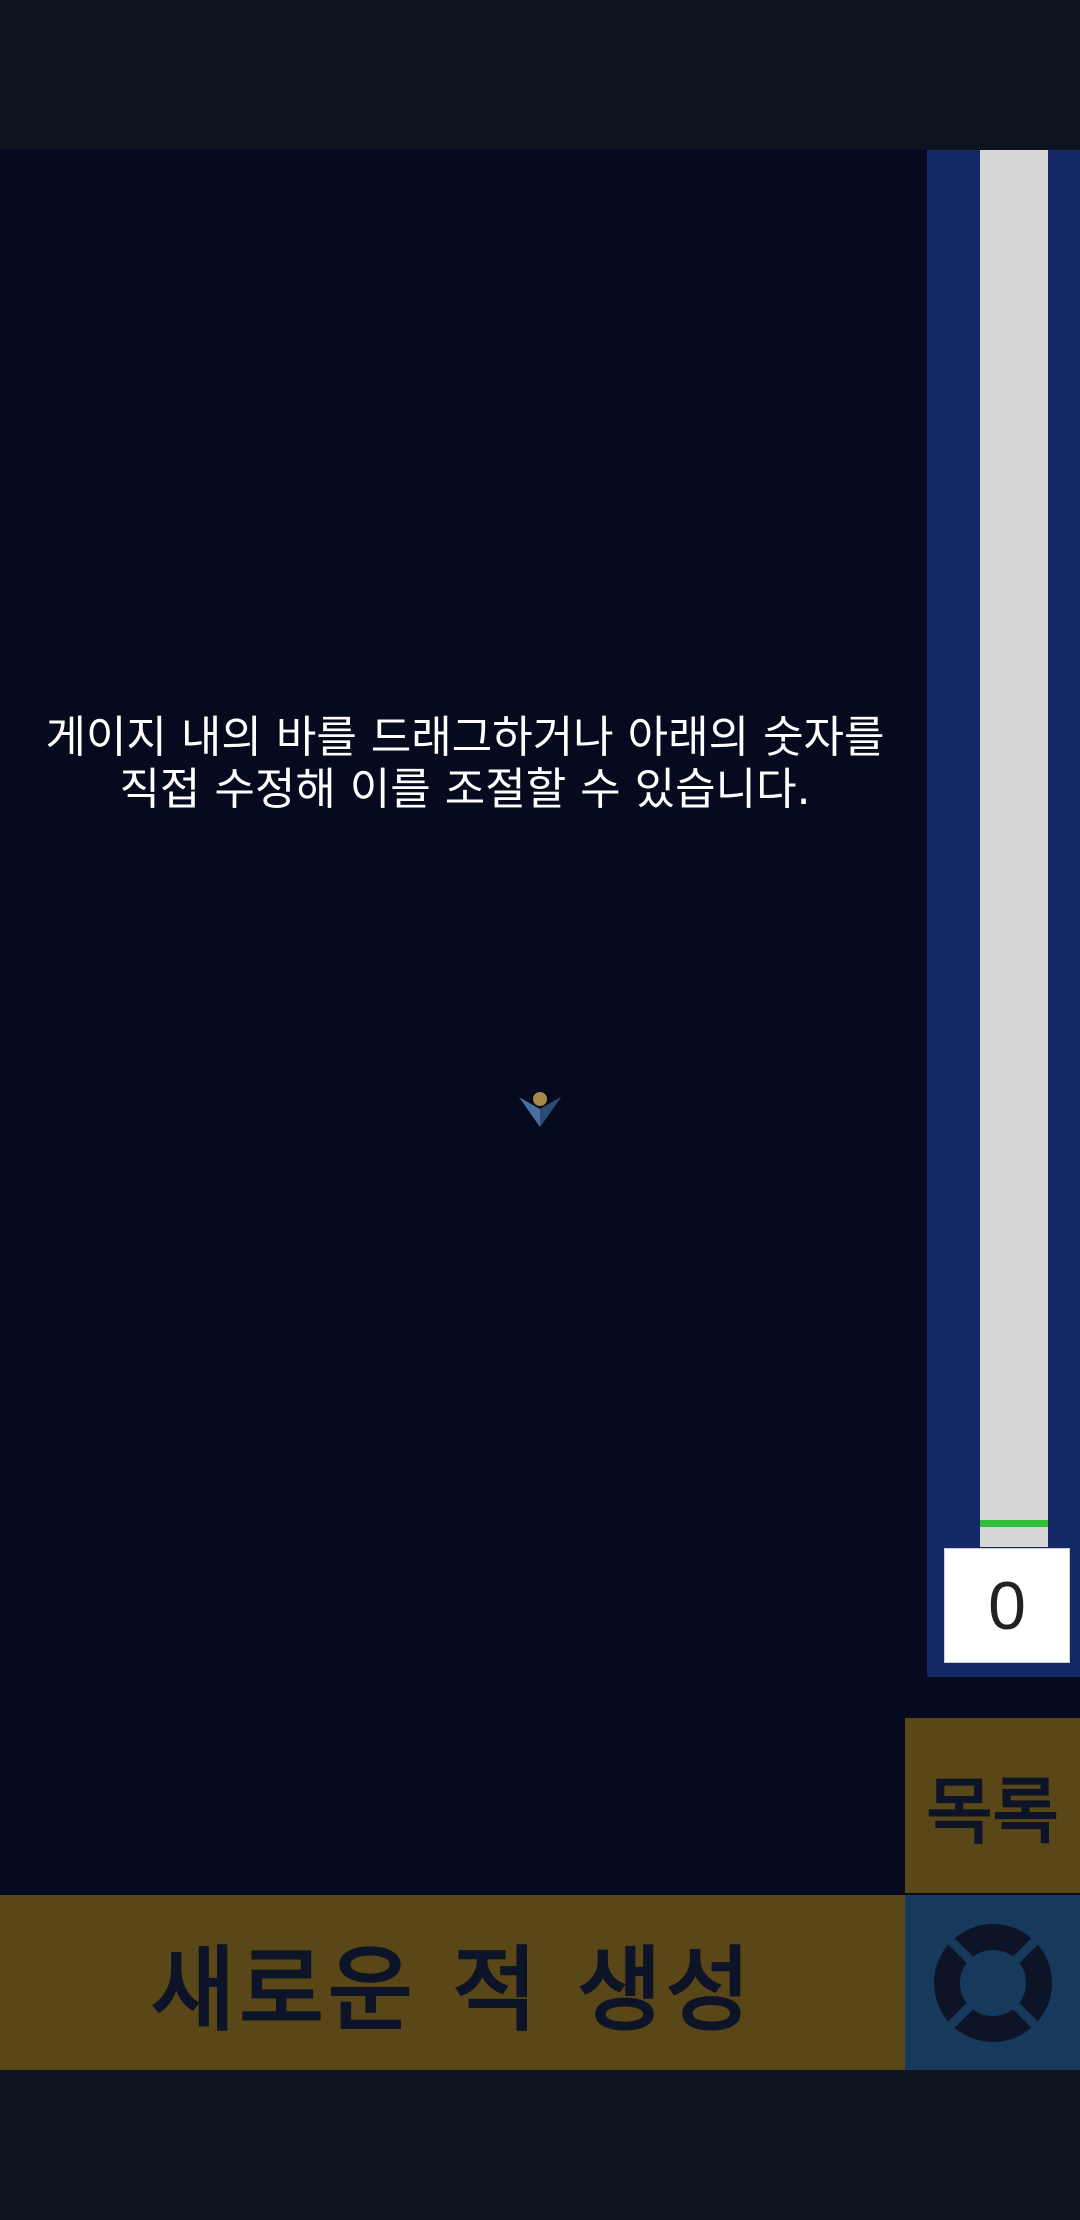 The height and width of the screenshot is (2220, 1080). Describe the element at coordinates (540, 2145) in the screenshot. I see `navigation-bar` at that location.